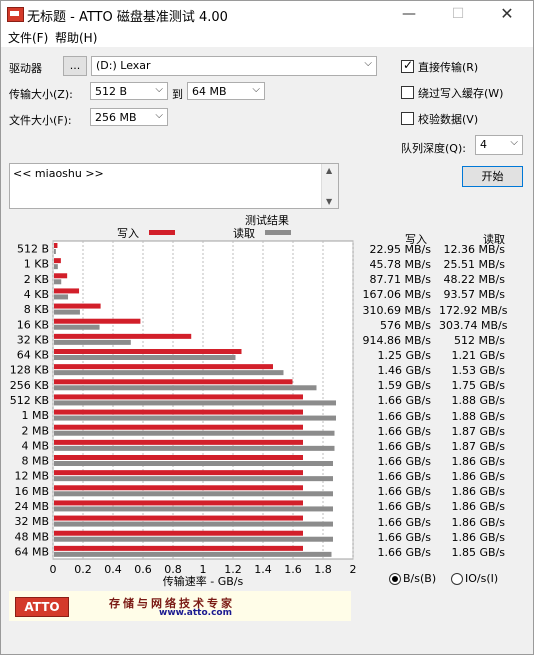 Image resolution: width=534 pixels, height=655 pixels. Describe the element at coordinates (474, 265) in the screenshot. I see `read-value-cell: 25.51 MB/s` at that location.